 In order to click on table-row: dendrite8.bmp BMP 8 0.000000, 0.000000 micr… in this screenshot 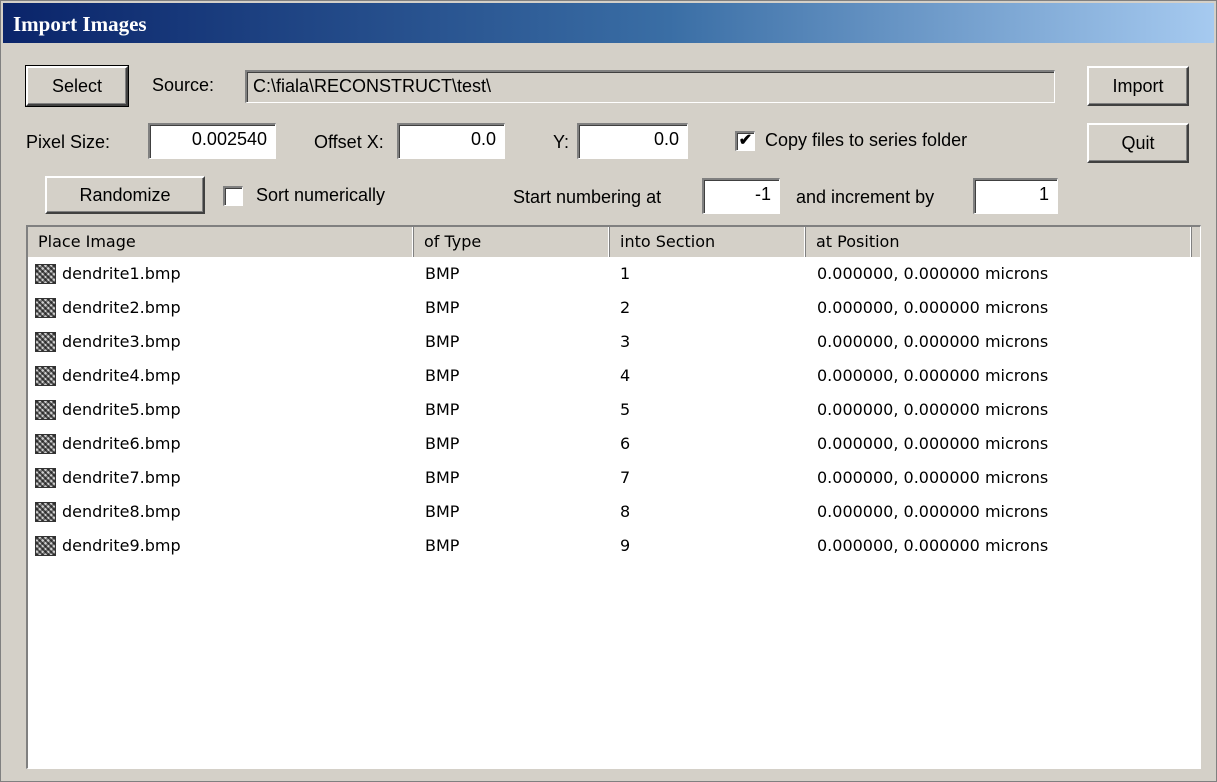, I will do `click(614, 512)`.